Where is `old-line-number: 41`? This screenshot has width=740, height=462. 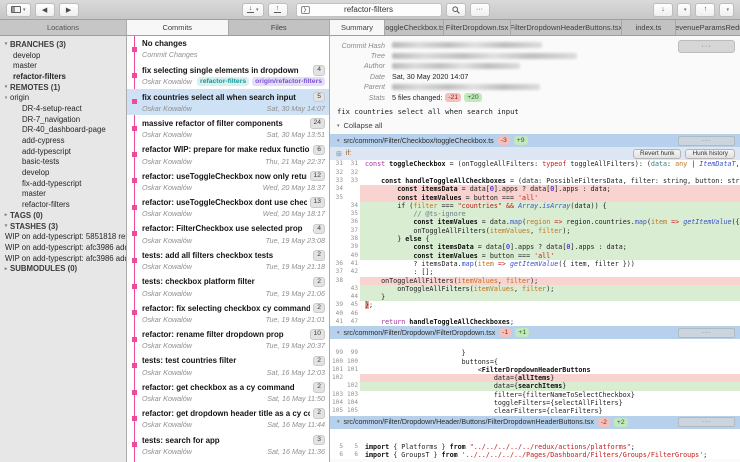 old-line-number: 41 is located at coordinates (339, 321).